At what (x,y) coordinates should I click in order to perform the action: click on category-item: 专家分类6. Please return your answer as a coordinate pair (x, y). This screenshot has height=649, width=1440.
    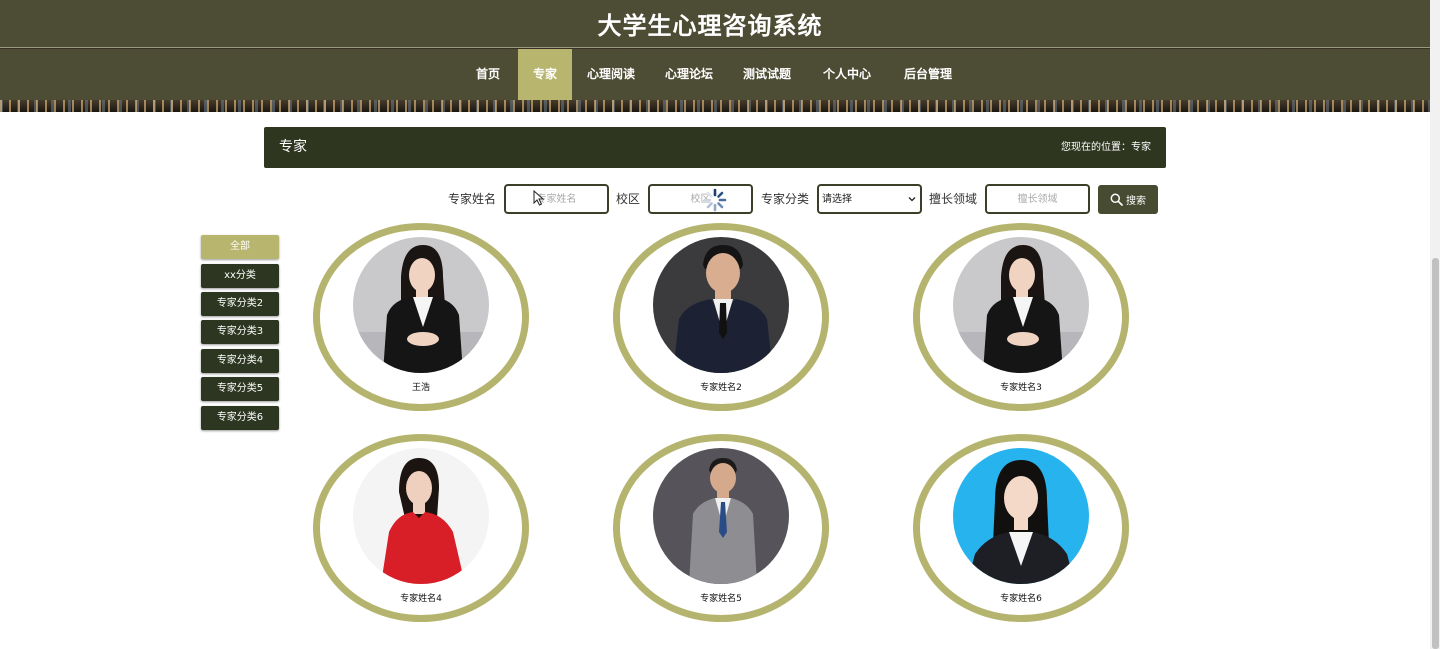
    Looking at the image, I should click on (240, 418).